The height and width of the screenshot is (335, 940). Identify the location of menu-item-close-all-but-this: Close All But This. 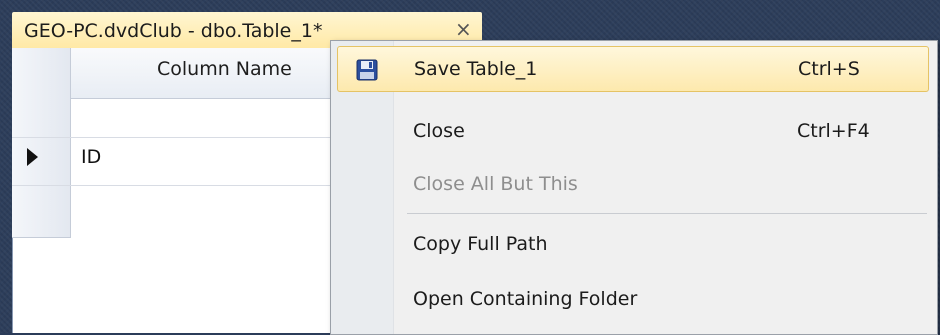
(633, 185).